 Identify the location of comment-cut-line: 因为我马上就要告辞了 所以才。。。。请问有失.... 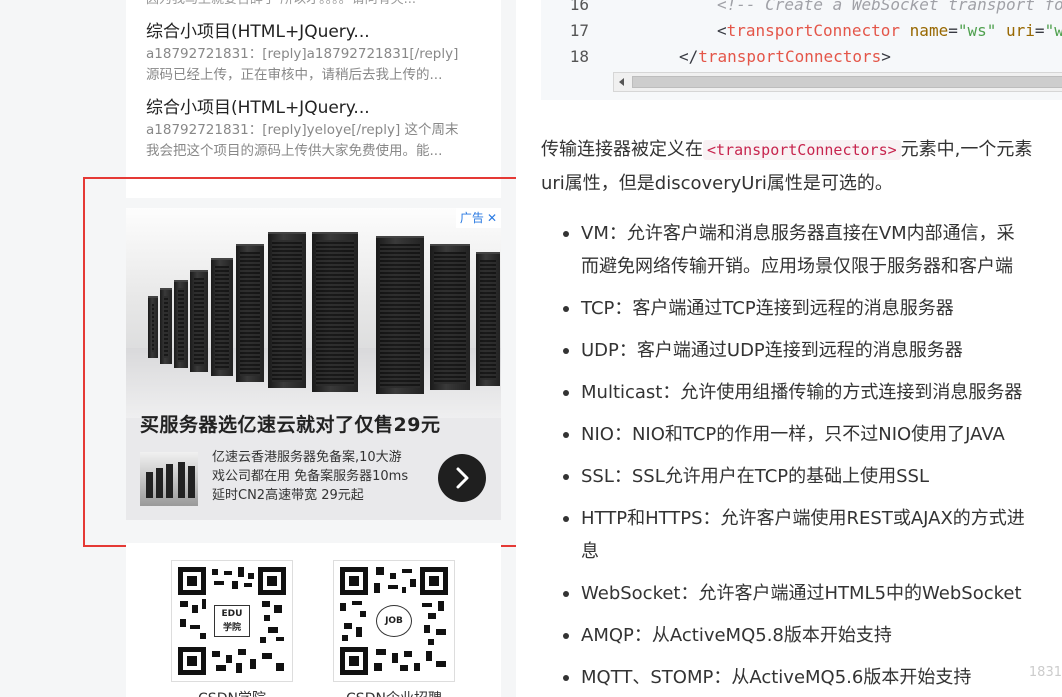
(313, 5).